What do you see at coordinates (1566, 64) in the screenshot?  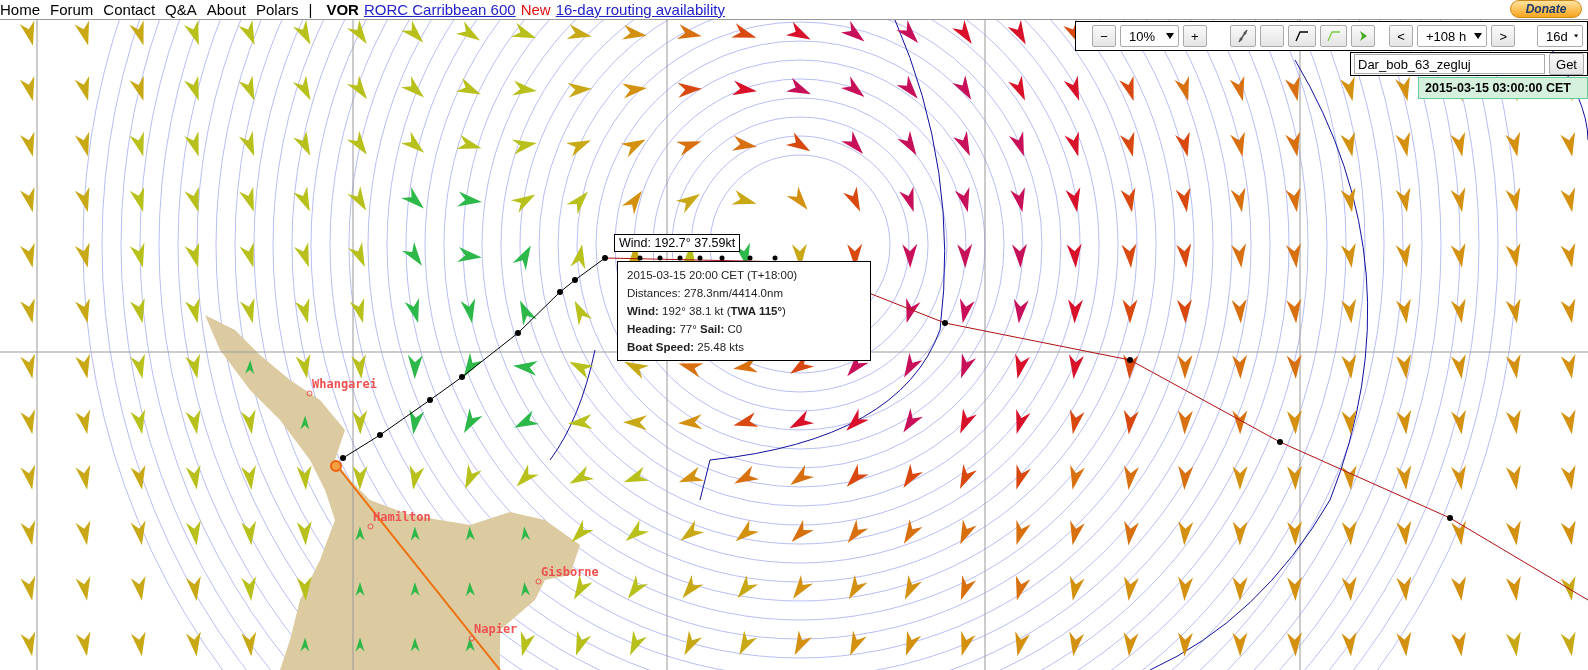 I see `get-button: Get` at bounding box center [1566, 64].